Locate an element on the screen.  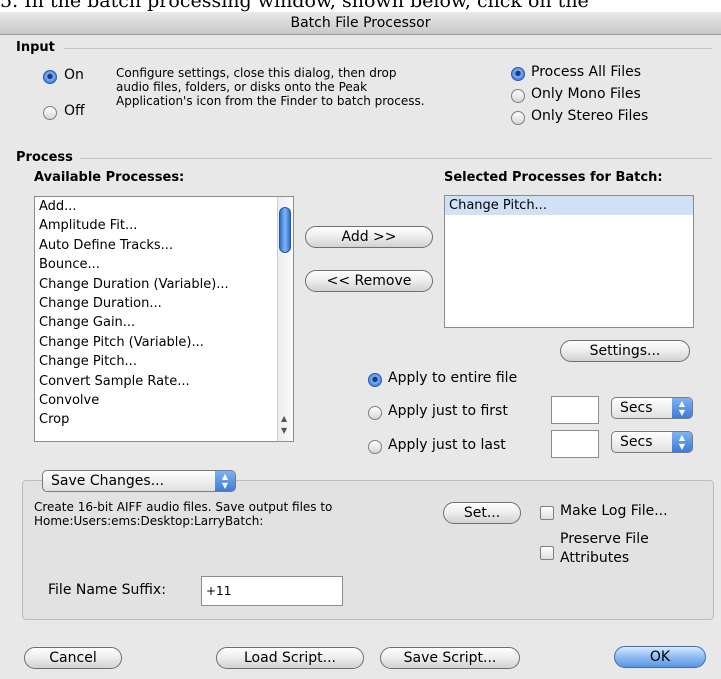
cancel-button: Cancel is located at coordinates (73, 658).